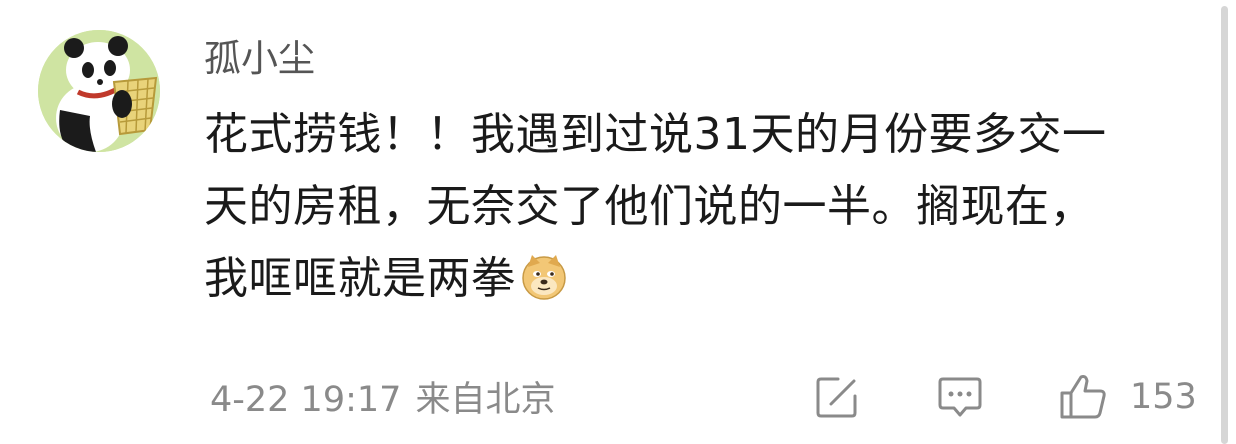 The width and height of the screenshot is (1236, 444). I want to click on edit-square-icon, so click(836, 397).